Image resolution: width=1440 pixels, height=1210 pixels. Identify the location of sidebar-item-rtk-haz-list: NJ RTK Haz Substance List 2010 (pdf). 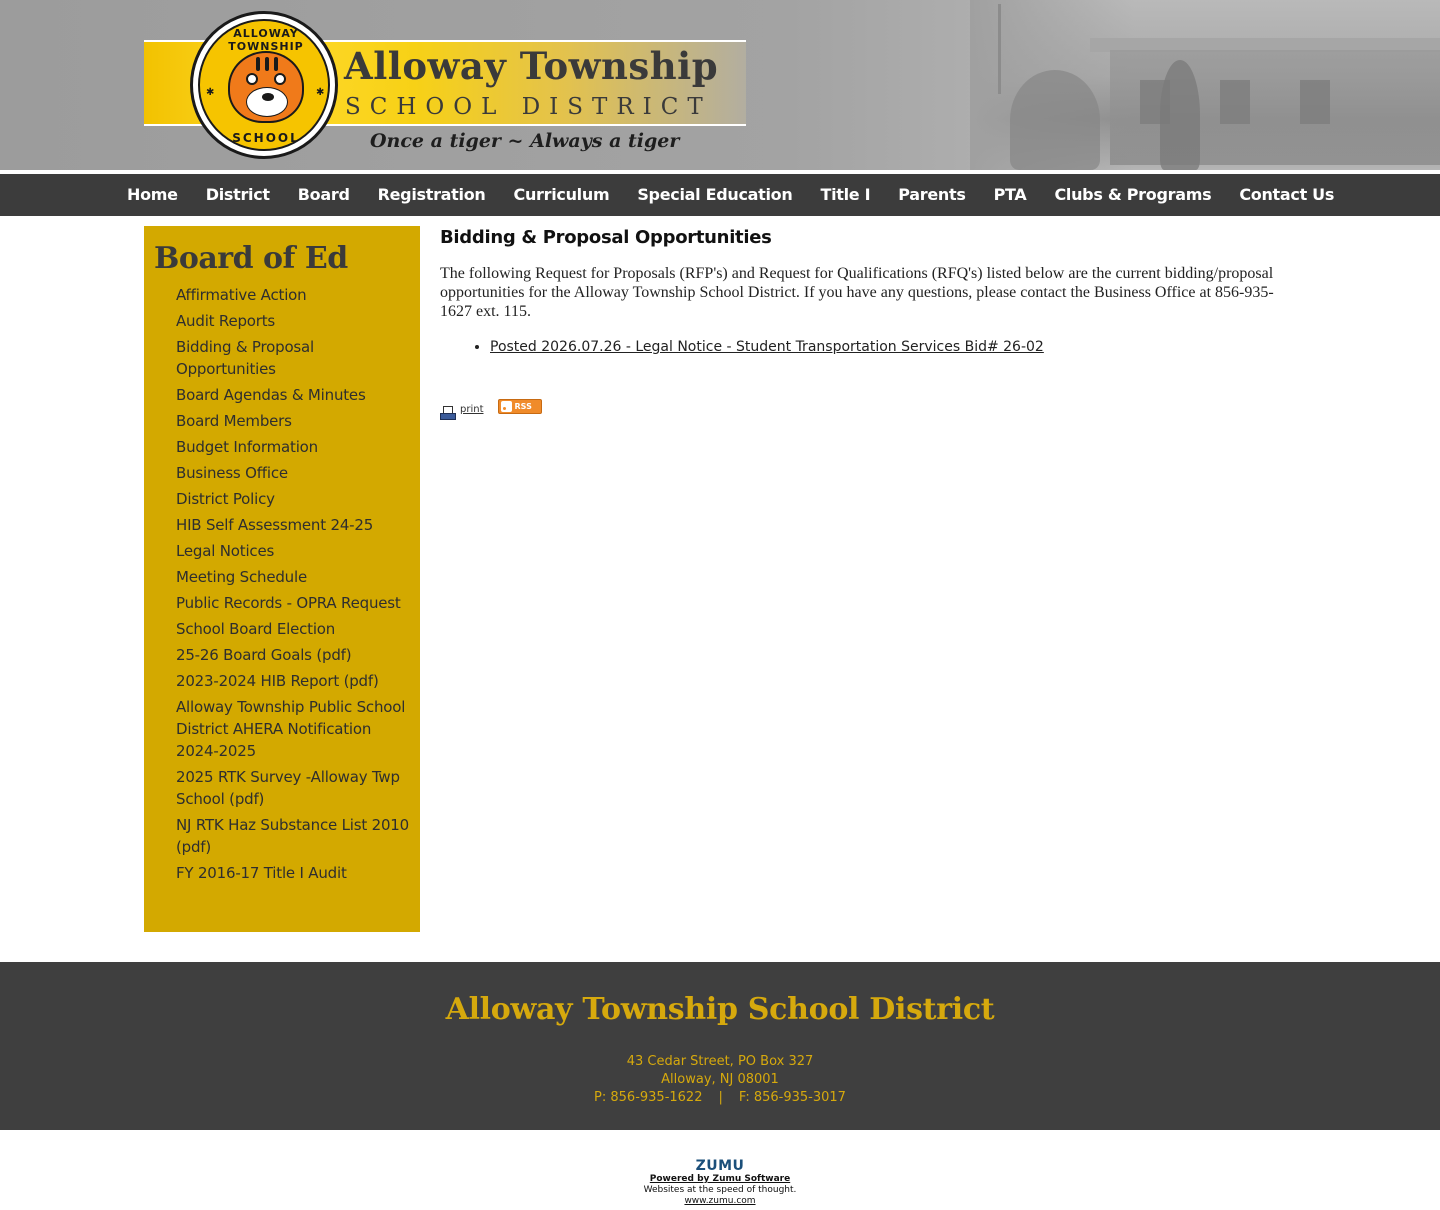
(293, 836).